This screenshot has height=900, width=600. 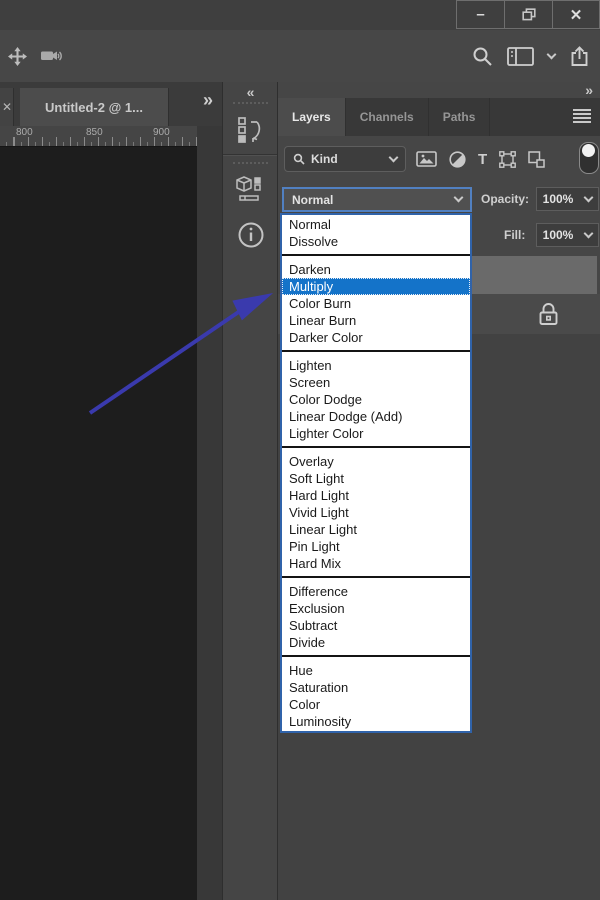 I want to click on info-panel-icon, so click(x=251, y=235).